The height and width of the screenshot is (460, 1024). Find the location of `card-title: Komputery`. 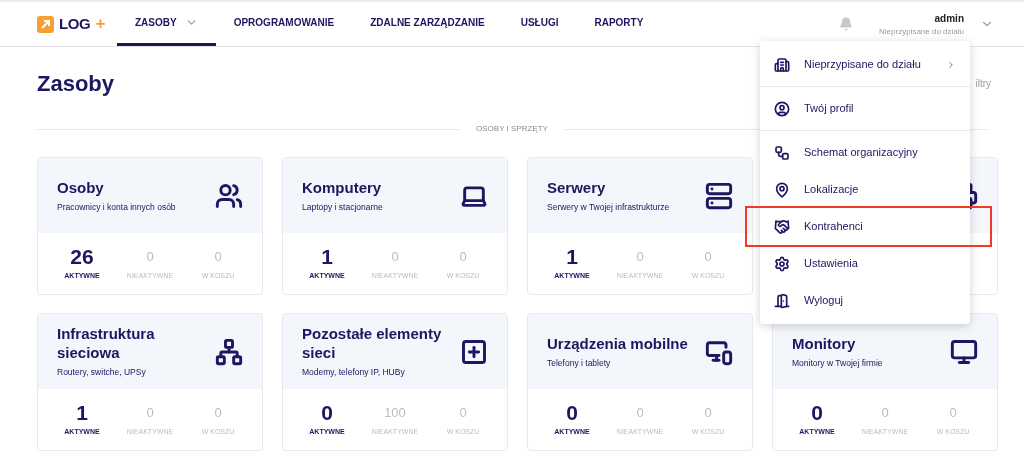

card-title: Komputery is located at coordinates (342, 187).